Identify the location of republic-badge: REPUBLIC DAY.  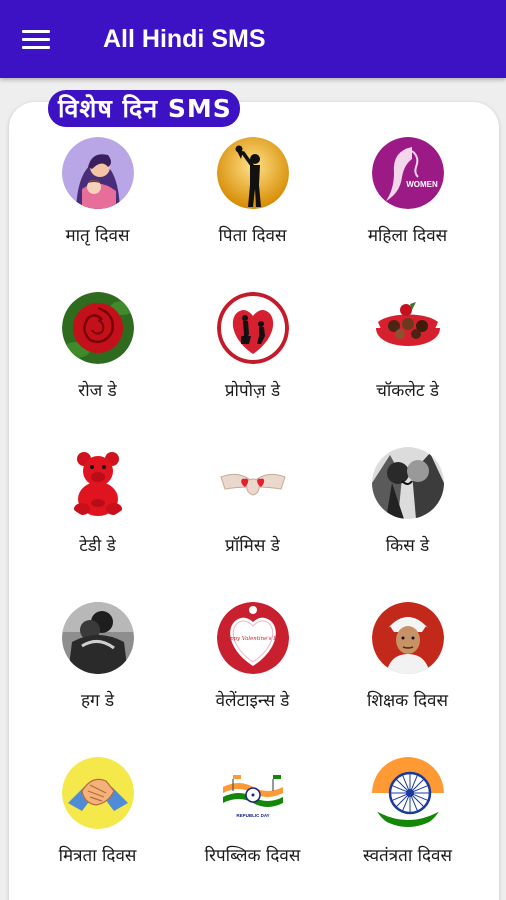
(252, 815).